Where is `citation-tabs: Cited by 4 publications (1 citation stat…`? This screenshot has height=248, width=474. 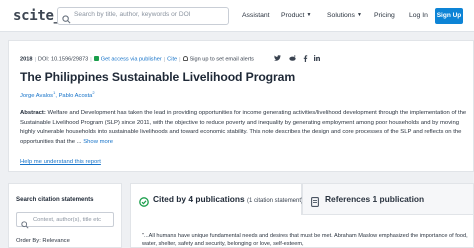
citation-tabs: Cited by 4 publications (1 citation stat… is located at coordinates (302, 199).